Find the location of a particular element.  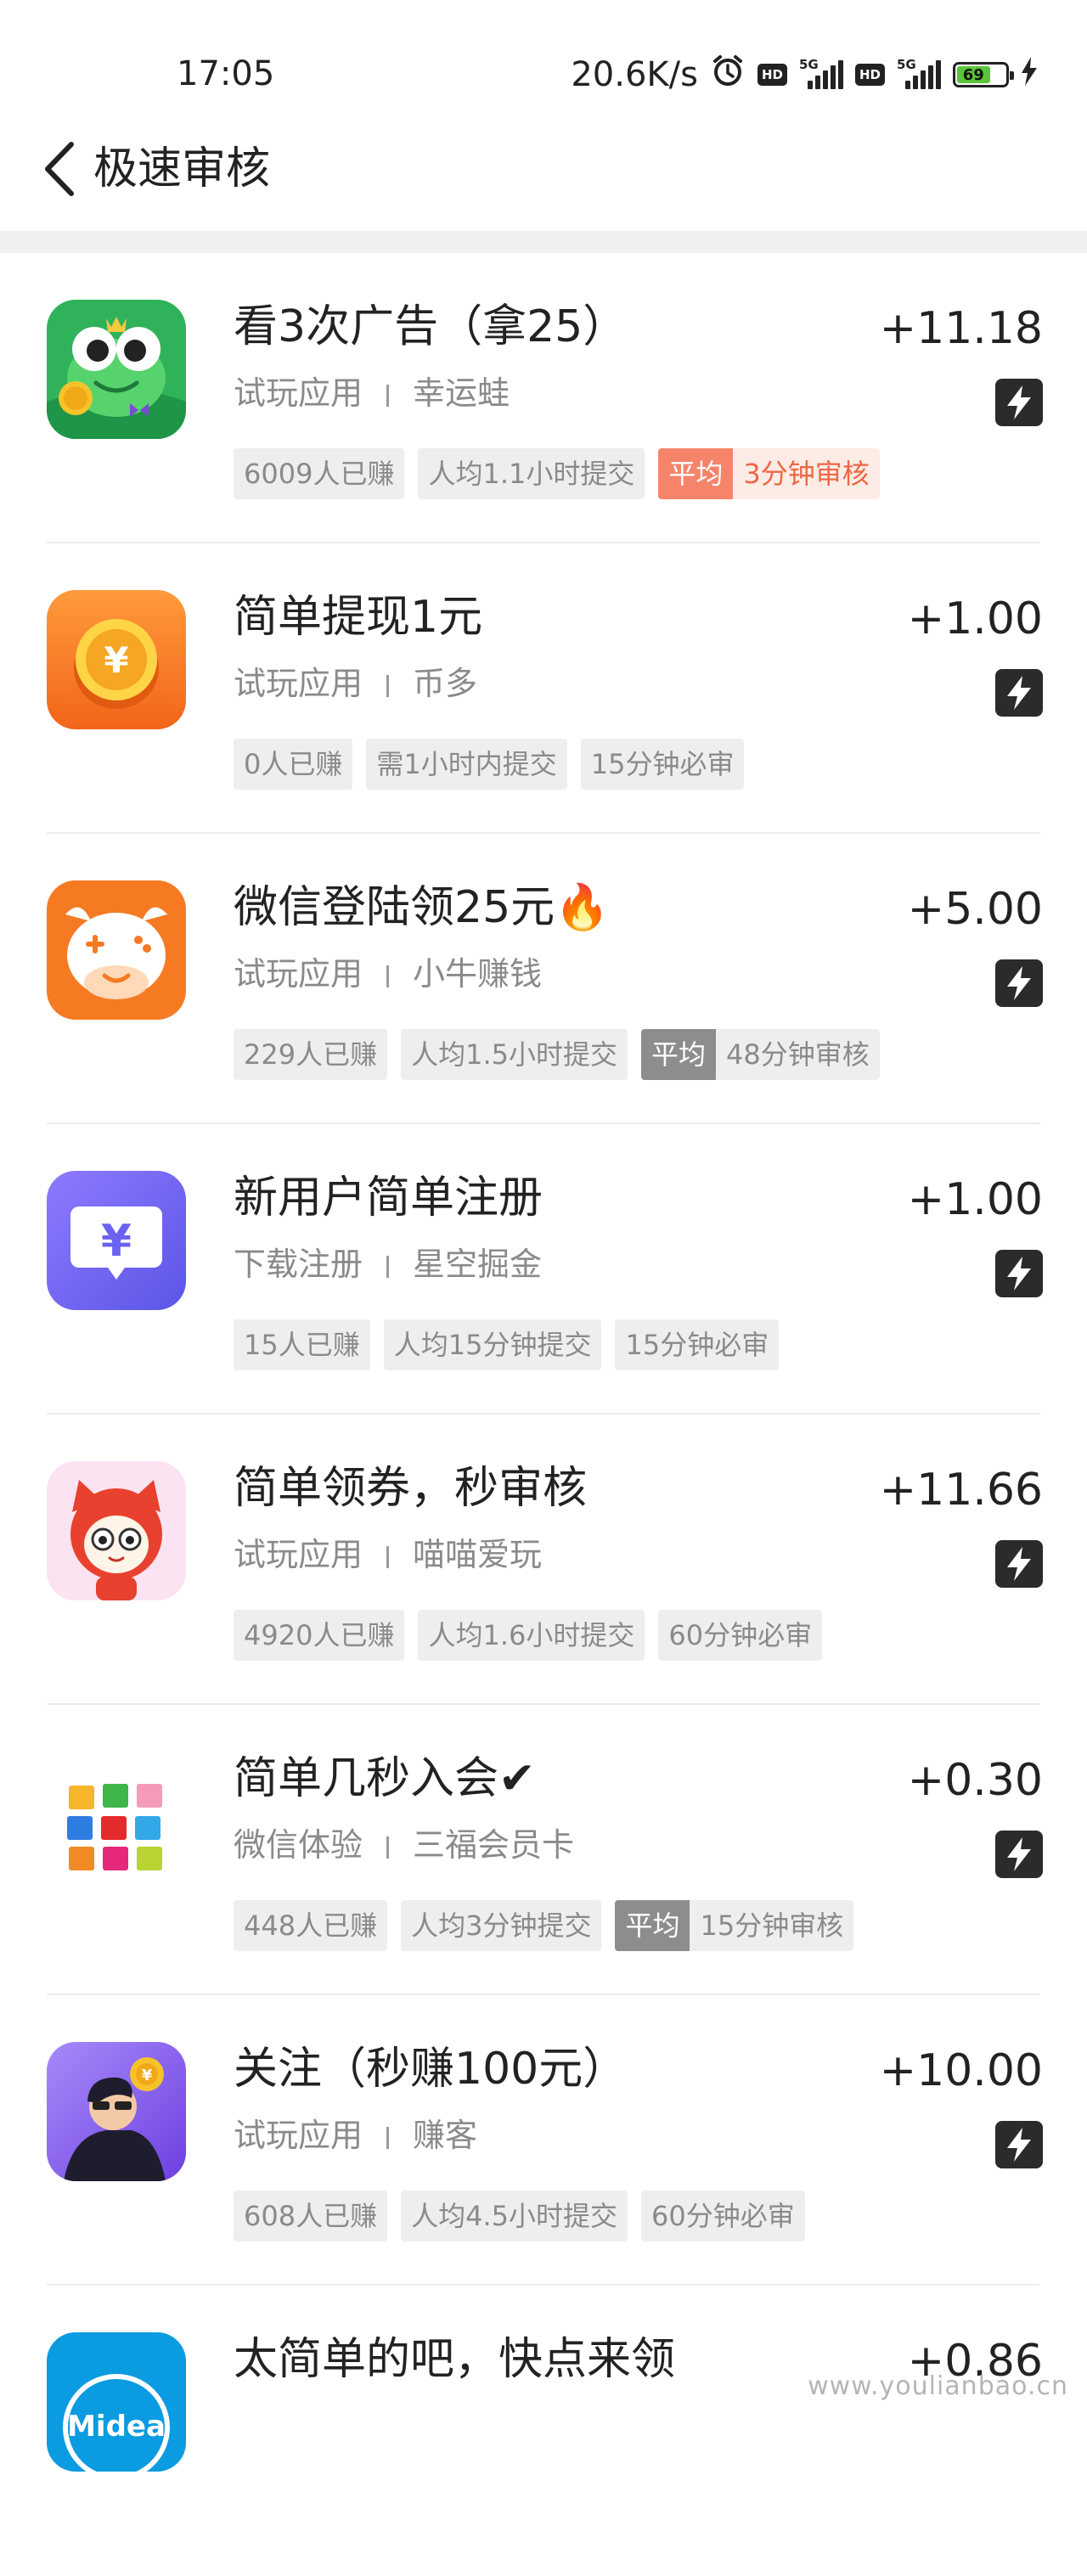

task-meta: 试玩应用 赚客 is located at coordinates (355, 2135).